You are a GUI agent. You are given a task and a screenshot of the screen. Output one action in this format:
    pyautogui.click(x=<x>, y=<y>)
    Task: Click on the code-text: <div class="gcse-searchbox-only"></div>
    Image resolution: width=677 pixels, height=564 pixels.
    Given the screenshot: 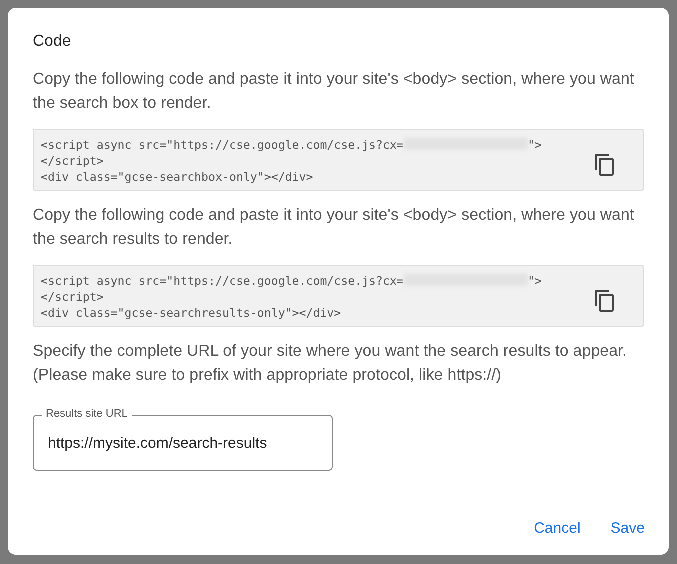 What is the action you would take?
    pyautogui.click(x=177, y=177)
    